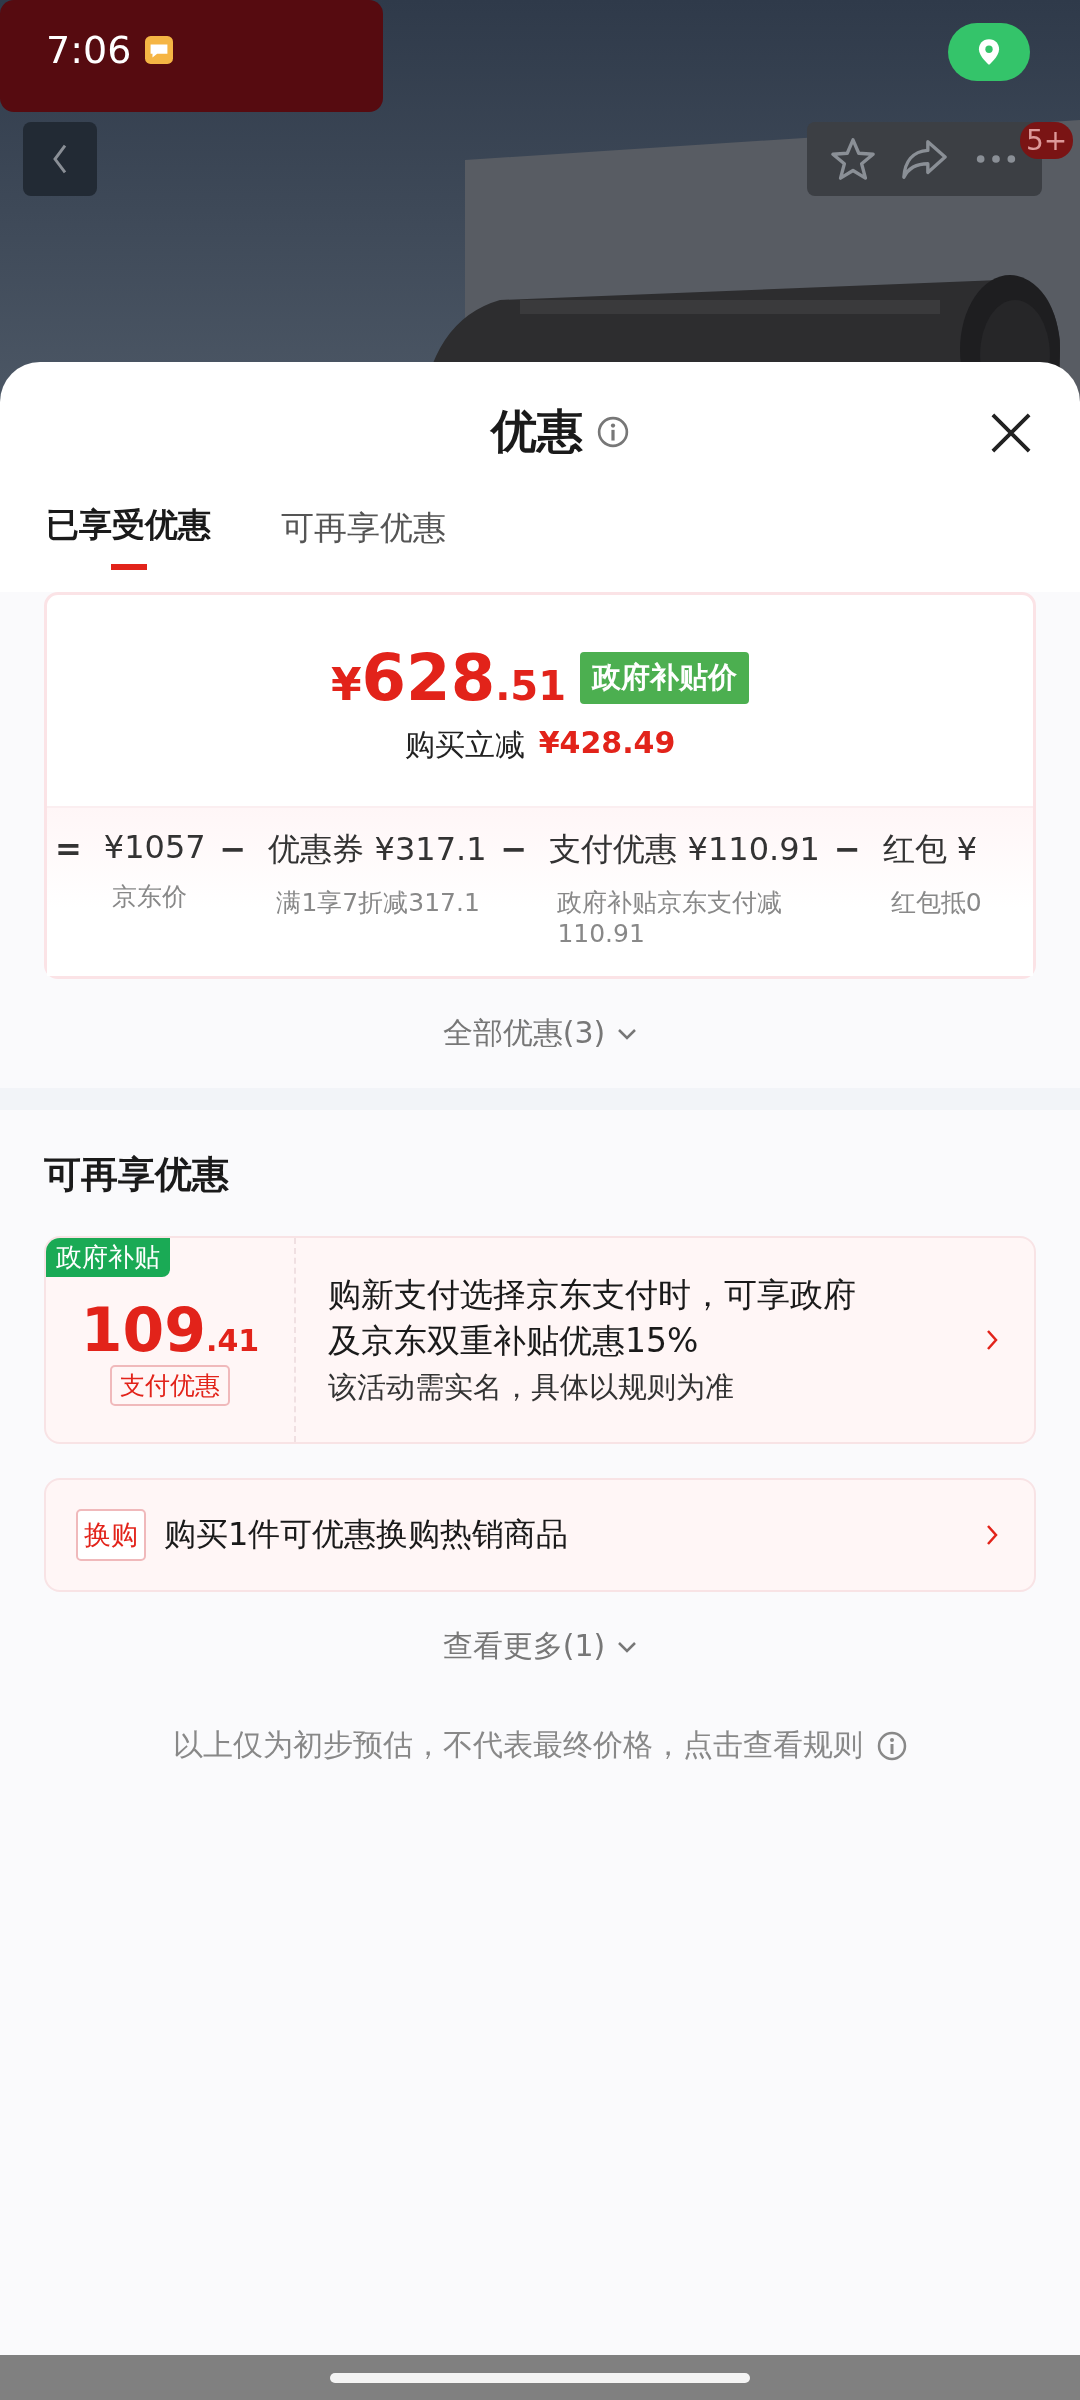  I want to click on price-tag: 政府补贴价, so click(665, 678).